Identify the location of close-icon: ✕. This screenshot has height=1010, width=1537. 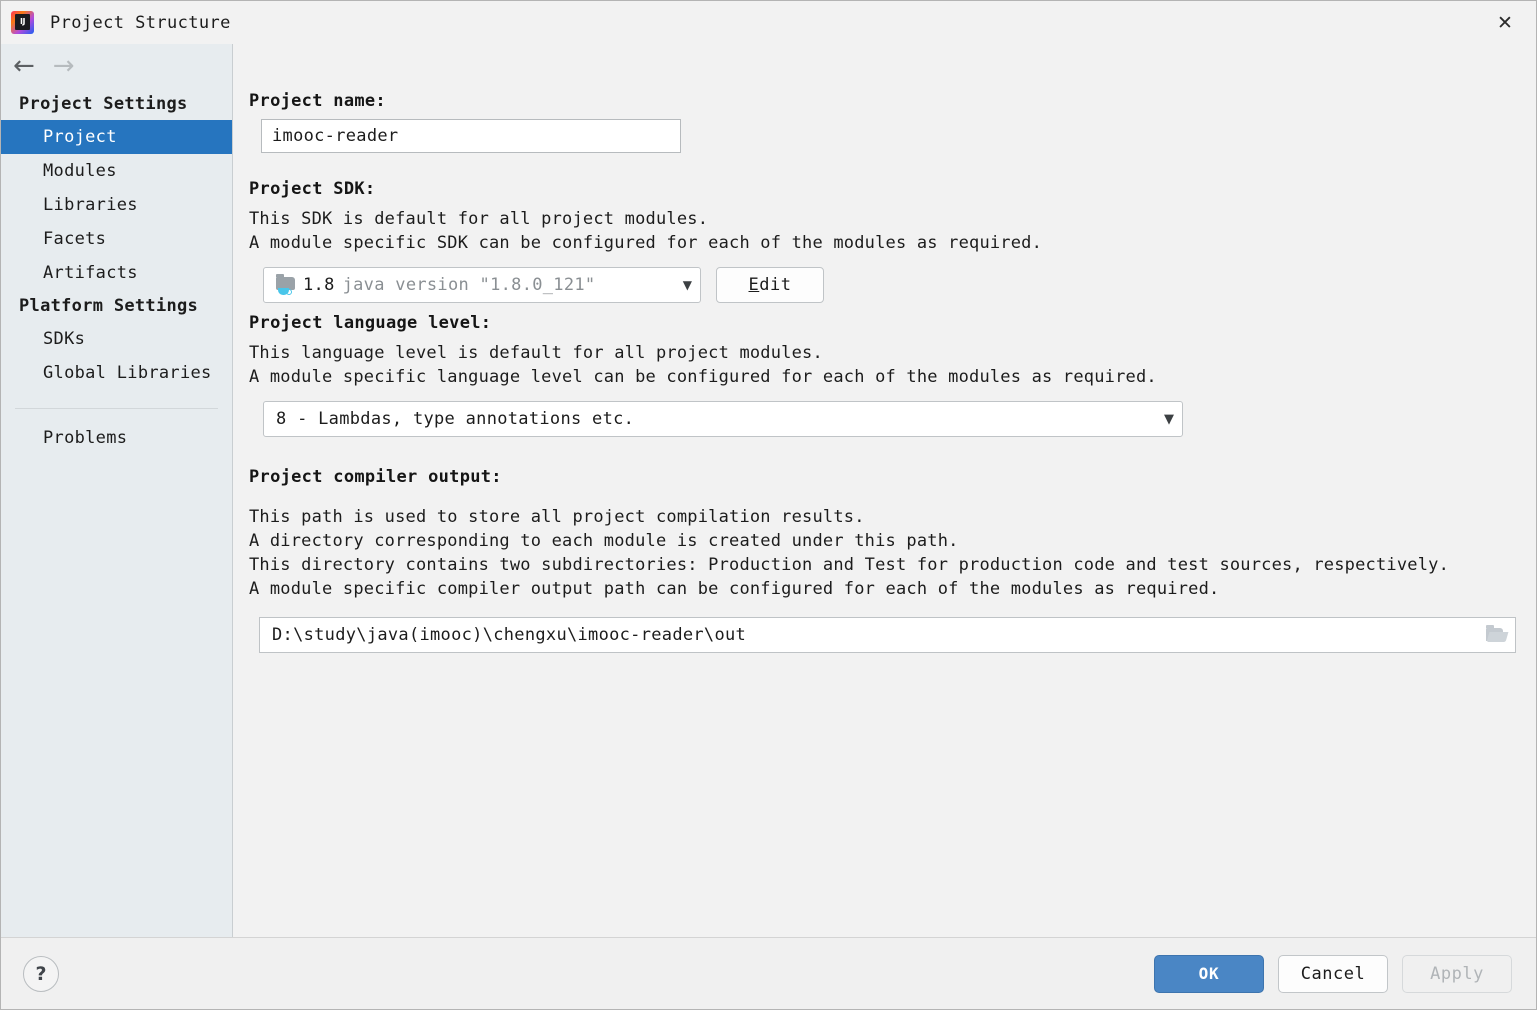
(1505, 22).